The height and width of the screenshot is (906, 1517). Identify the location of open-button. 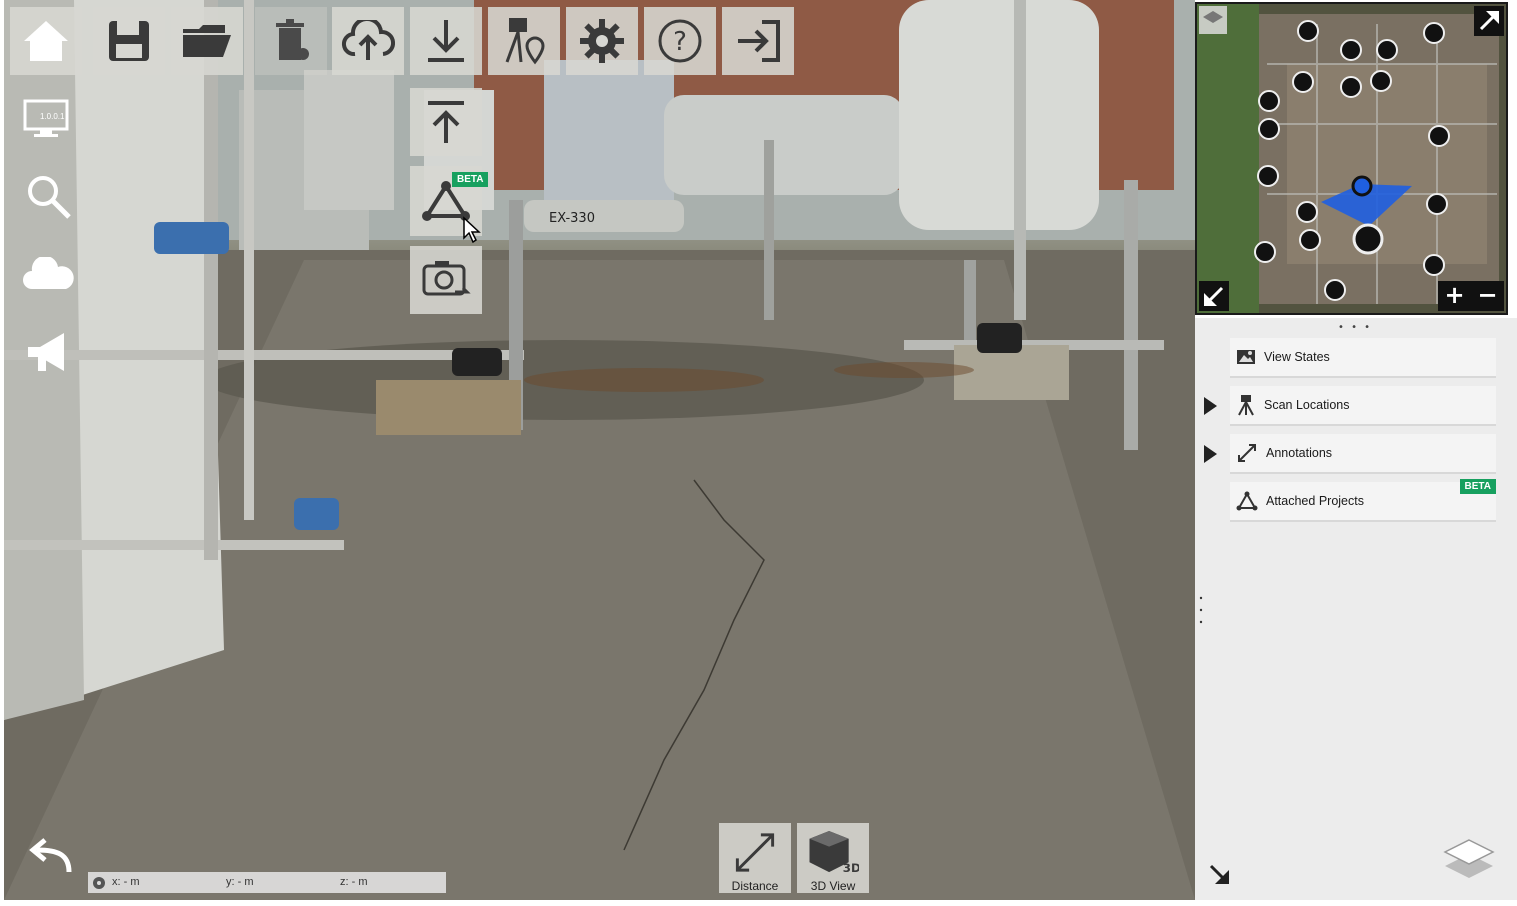
(207, 41).